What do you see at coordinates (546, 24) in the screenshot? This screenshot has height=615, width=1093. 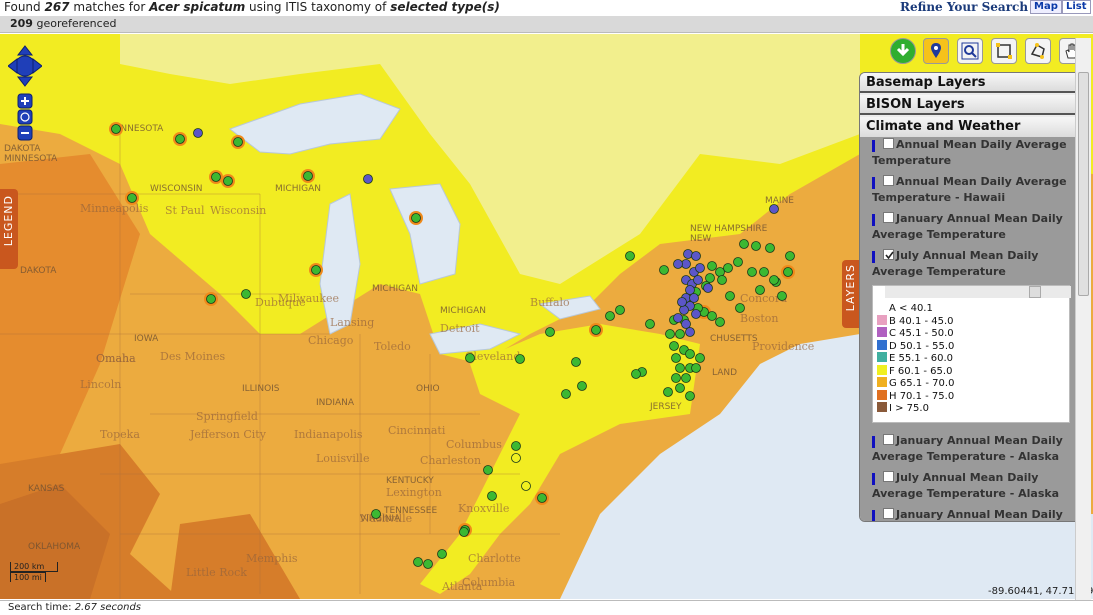 I see `georeferenced-bar: 209 georeferenced` at bounding box center [546, 24].